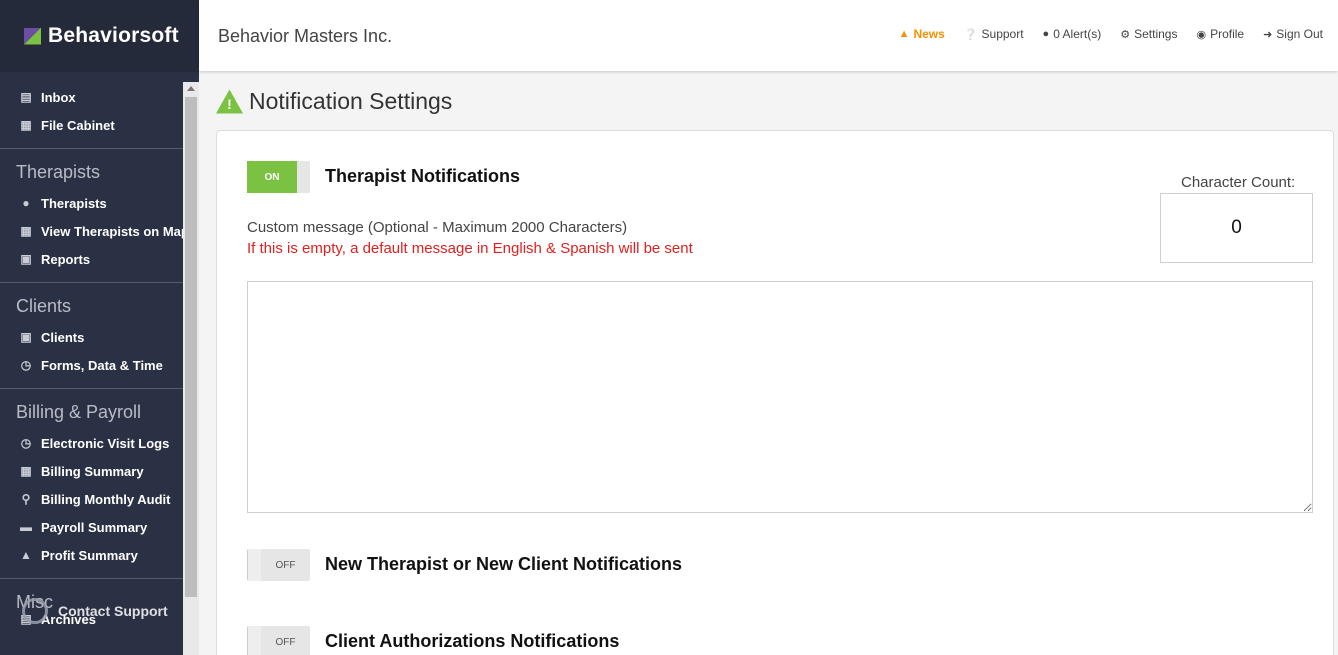  I want to click on company-name: Behavior Masters Inc., so click(305, 36).